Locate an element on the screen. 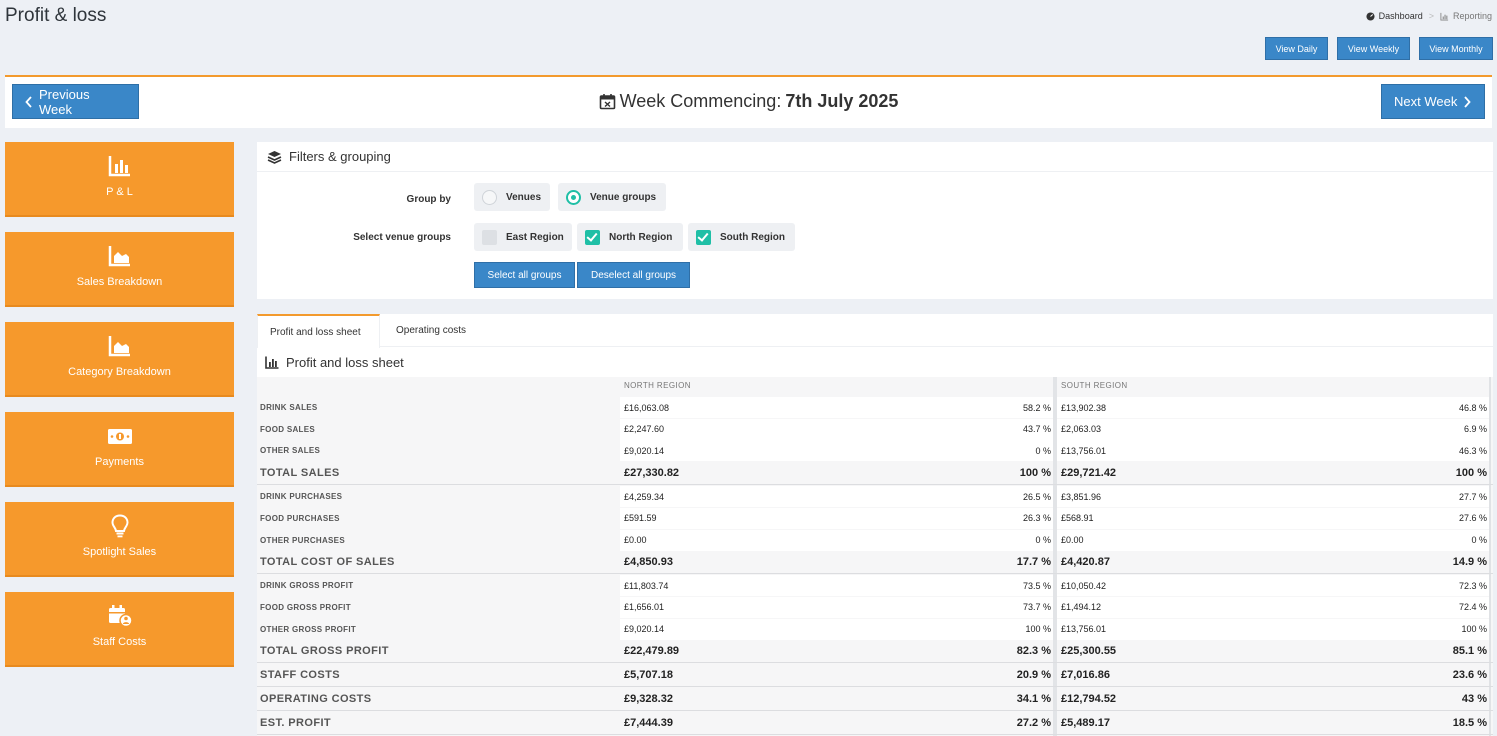  north-region-value: £7,444.39 is located at coordinates (648, 723).